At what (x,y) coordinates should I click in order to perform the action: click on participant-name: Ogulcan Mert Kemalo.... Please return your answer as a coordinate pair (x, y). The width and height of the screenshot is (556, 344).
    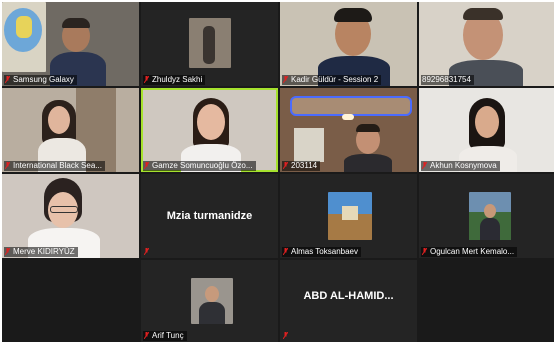
    Looking at the image, I should click on (472, 251).